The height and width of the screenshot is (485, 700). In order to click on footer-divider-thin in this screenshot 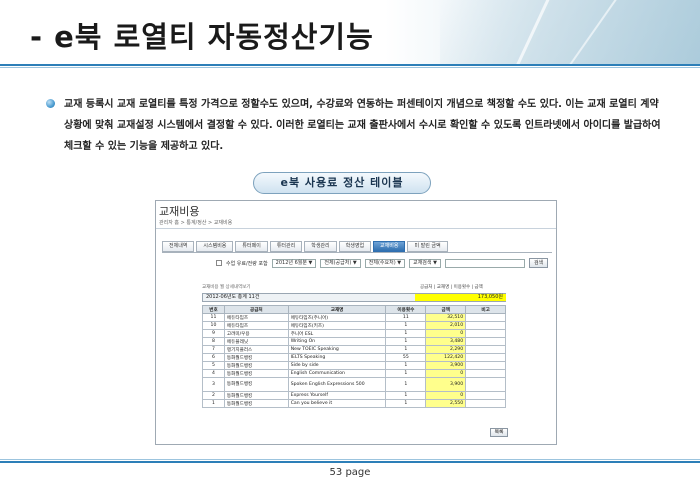, I will do `click(350, 459)`.